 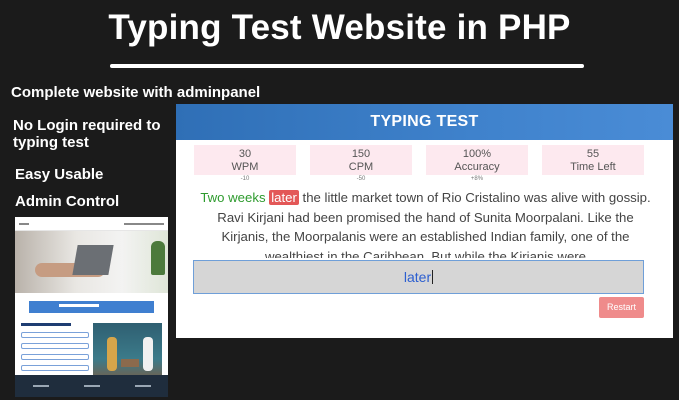 I want to click on stat-time-left: 55 Time Left, so click(x=593, y=160).